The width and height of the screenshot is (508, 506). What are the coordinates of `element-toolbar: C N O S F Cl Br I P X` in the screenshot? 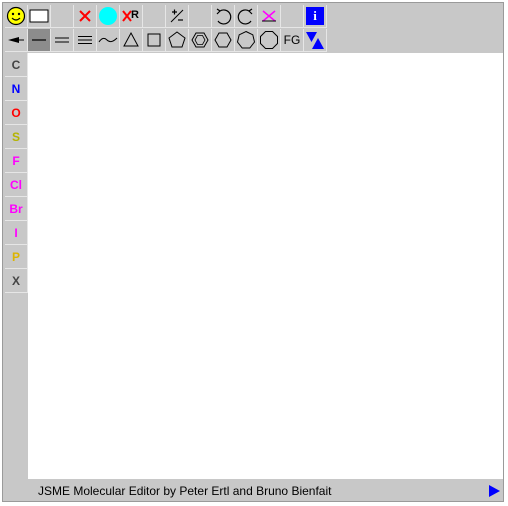 It's located at (16, 173).